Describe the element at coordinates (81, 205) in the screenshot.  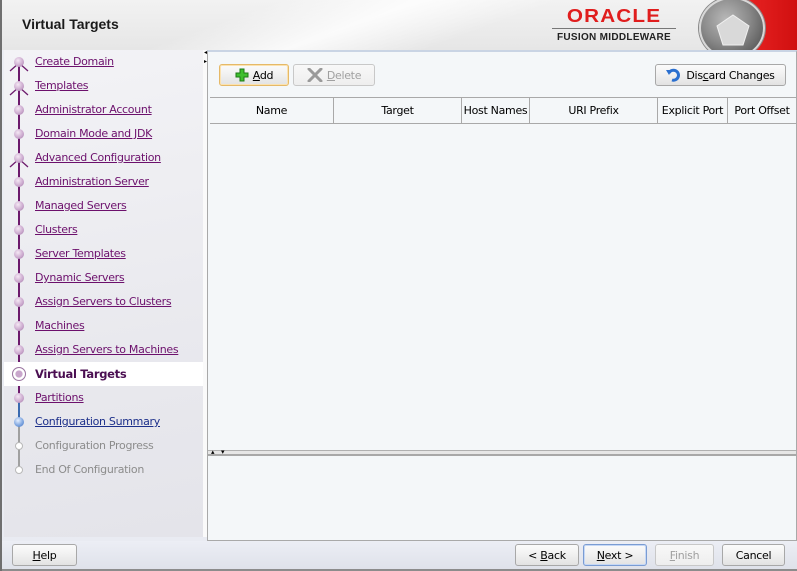
I see `nav-step-label: Managed Servers` at that location.